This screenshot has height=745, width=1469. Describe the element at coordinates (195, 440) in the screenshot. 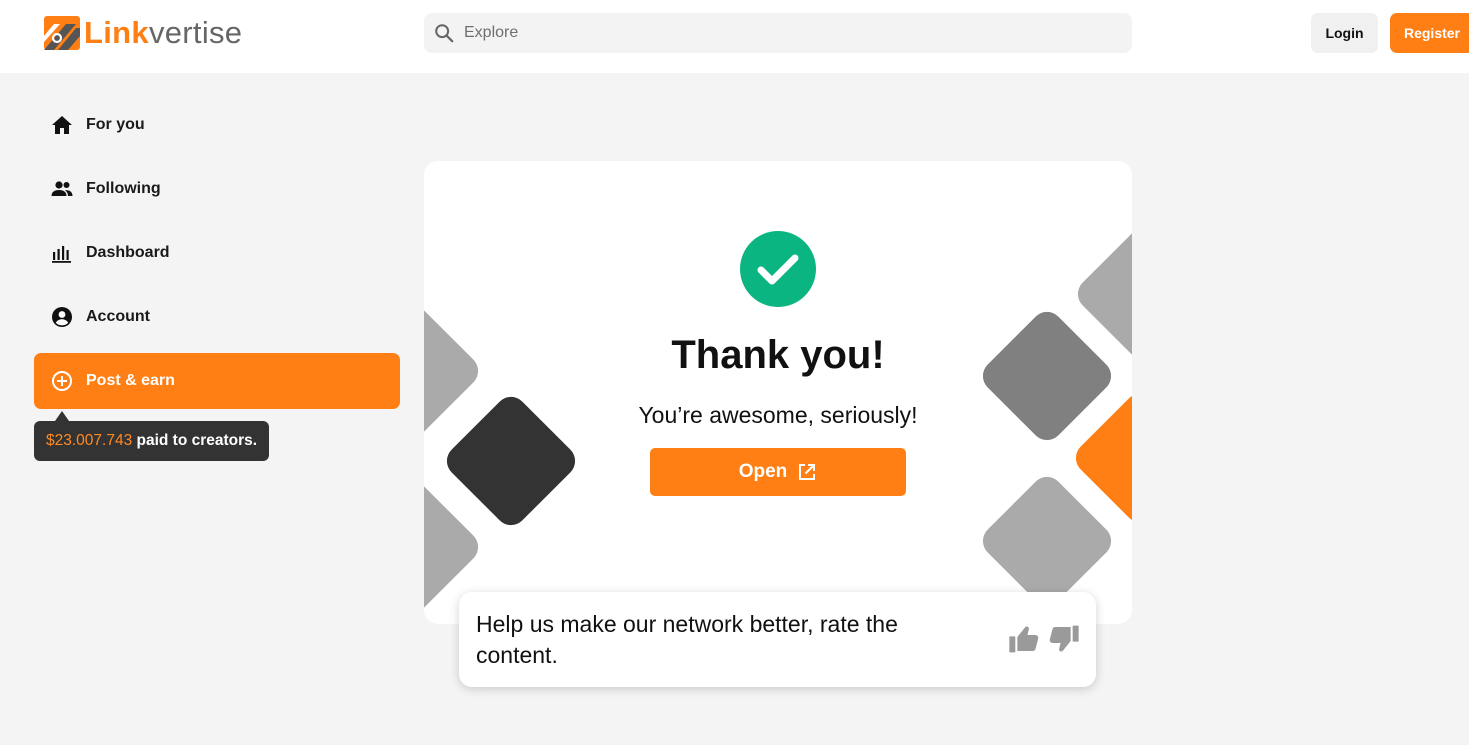

I see `paid-text: paid to creators.` at that location.